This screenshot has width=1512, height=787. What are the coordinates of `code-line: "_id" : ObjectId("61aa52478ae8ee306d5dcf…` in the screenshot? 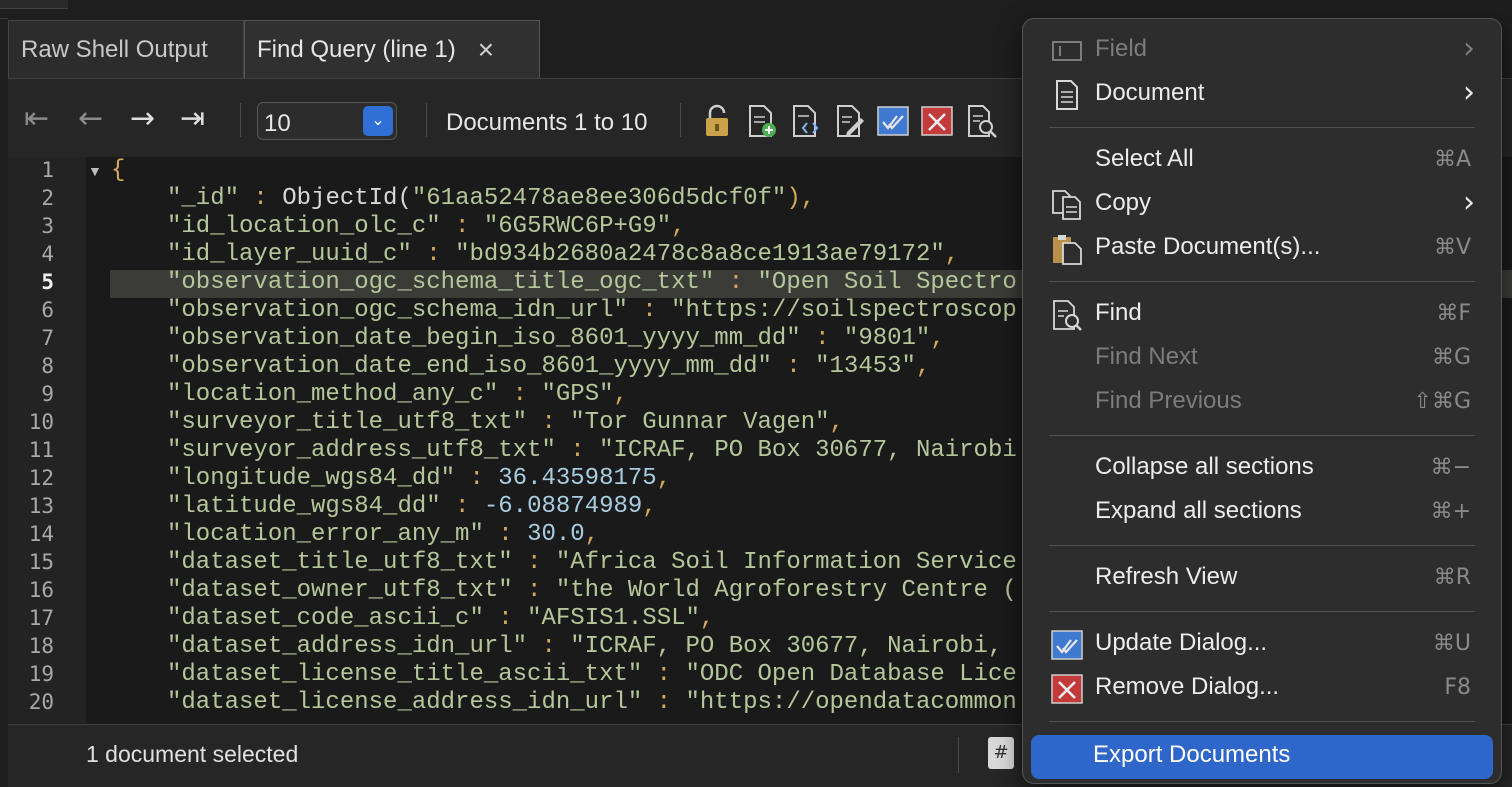 It's located at (491, 198).